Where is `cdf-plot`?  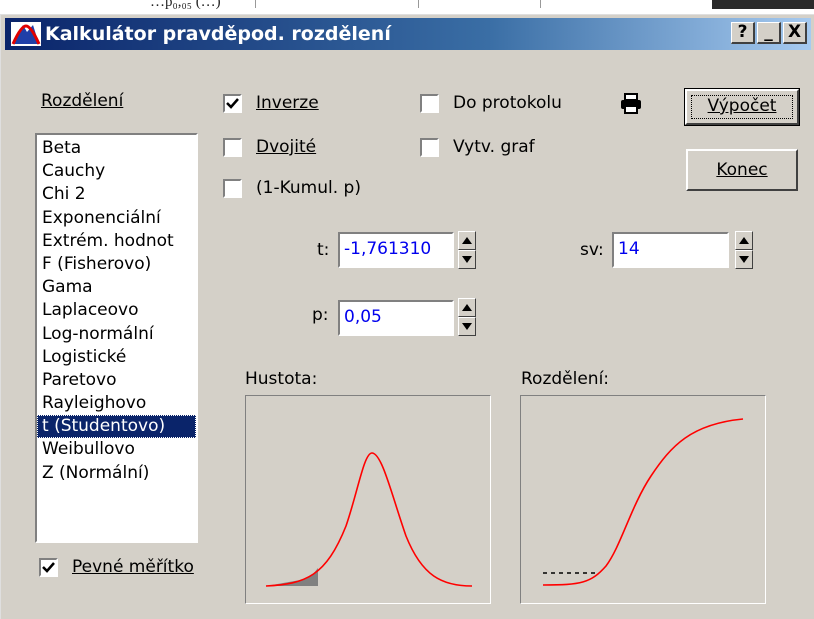
cdf-plot is located at coordinates (643, 502).